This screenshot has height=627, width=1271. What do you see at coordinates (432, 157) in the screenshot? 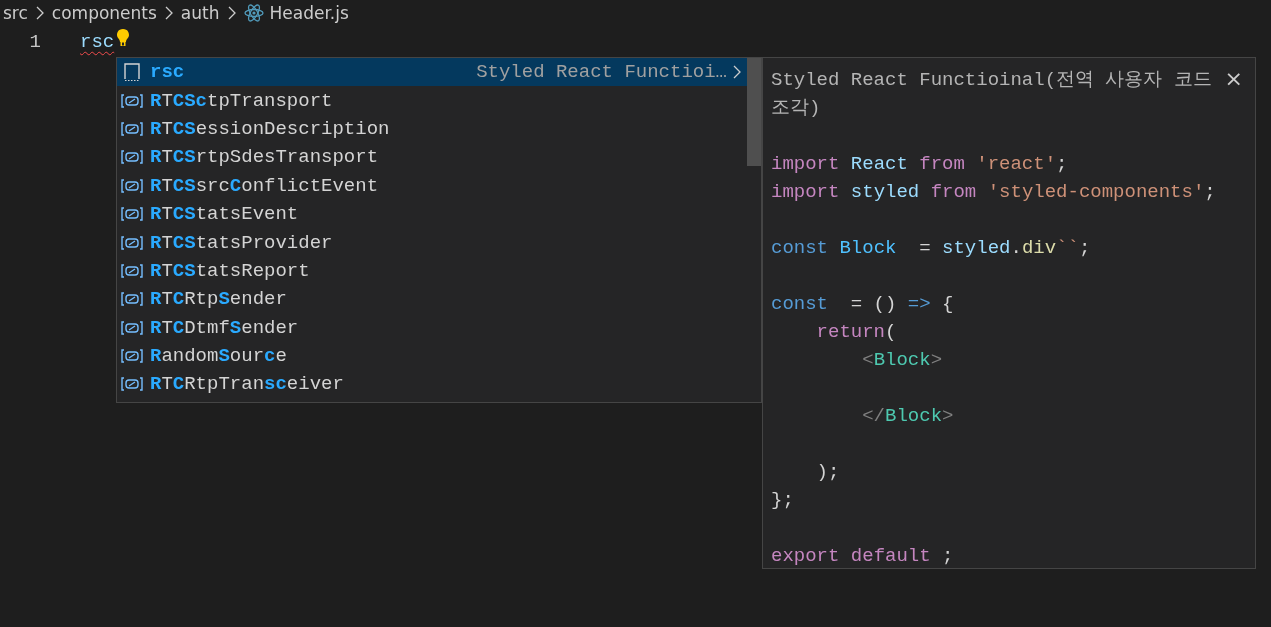
I see `suggestion-item: RTCSrtpSdesTransport` at bounding box center [432, 157].